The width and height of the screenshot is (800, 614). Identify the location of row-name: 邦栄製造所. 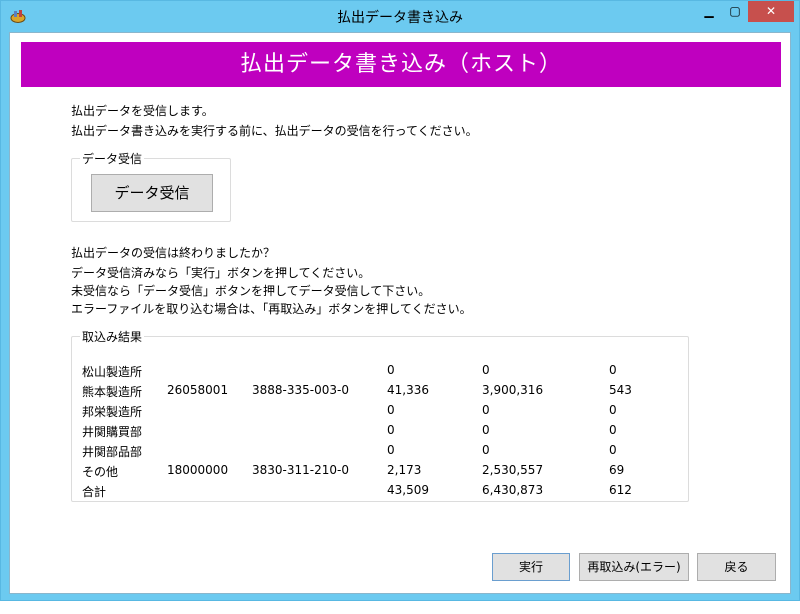
(112, 412).